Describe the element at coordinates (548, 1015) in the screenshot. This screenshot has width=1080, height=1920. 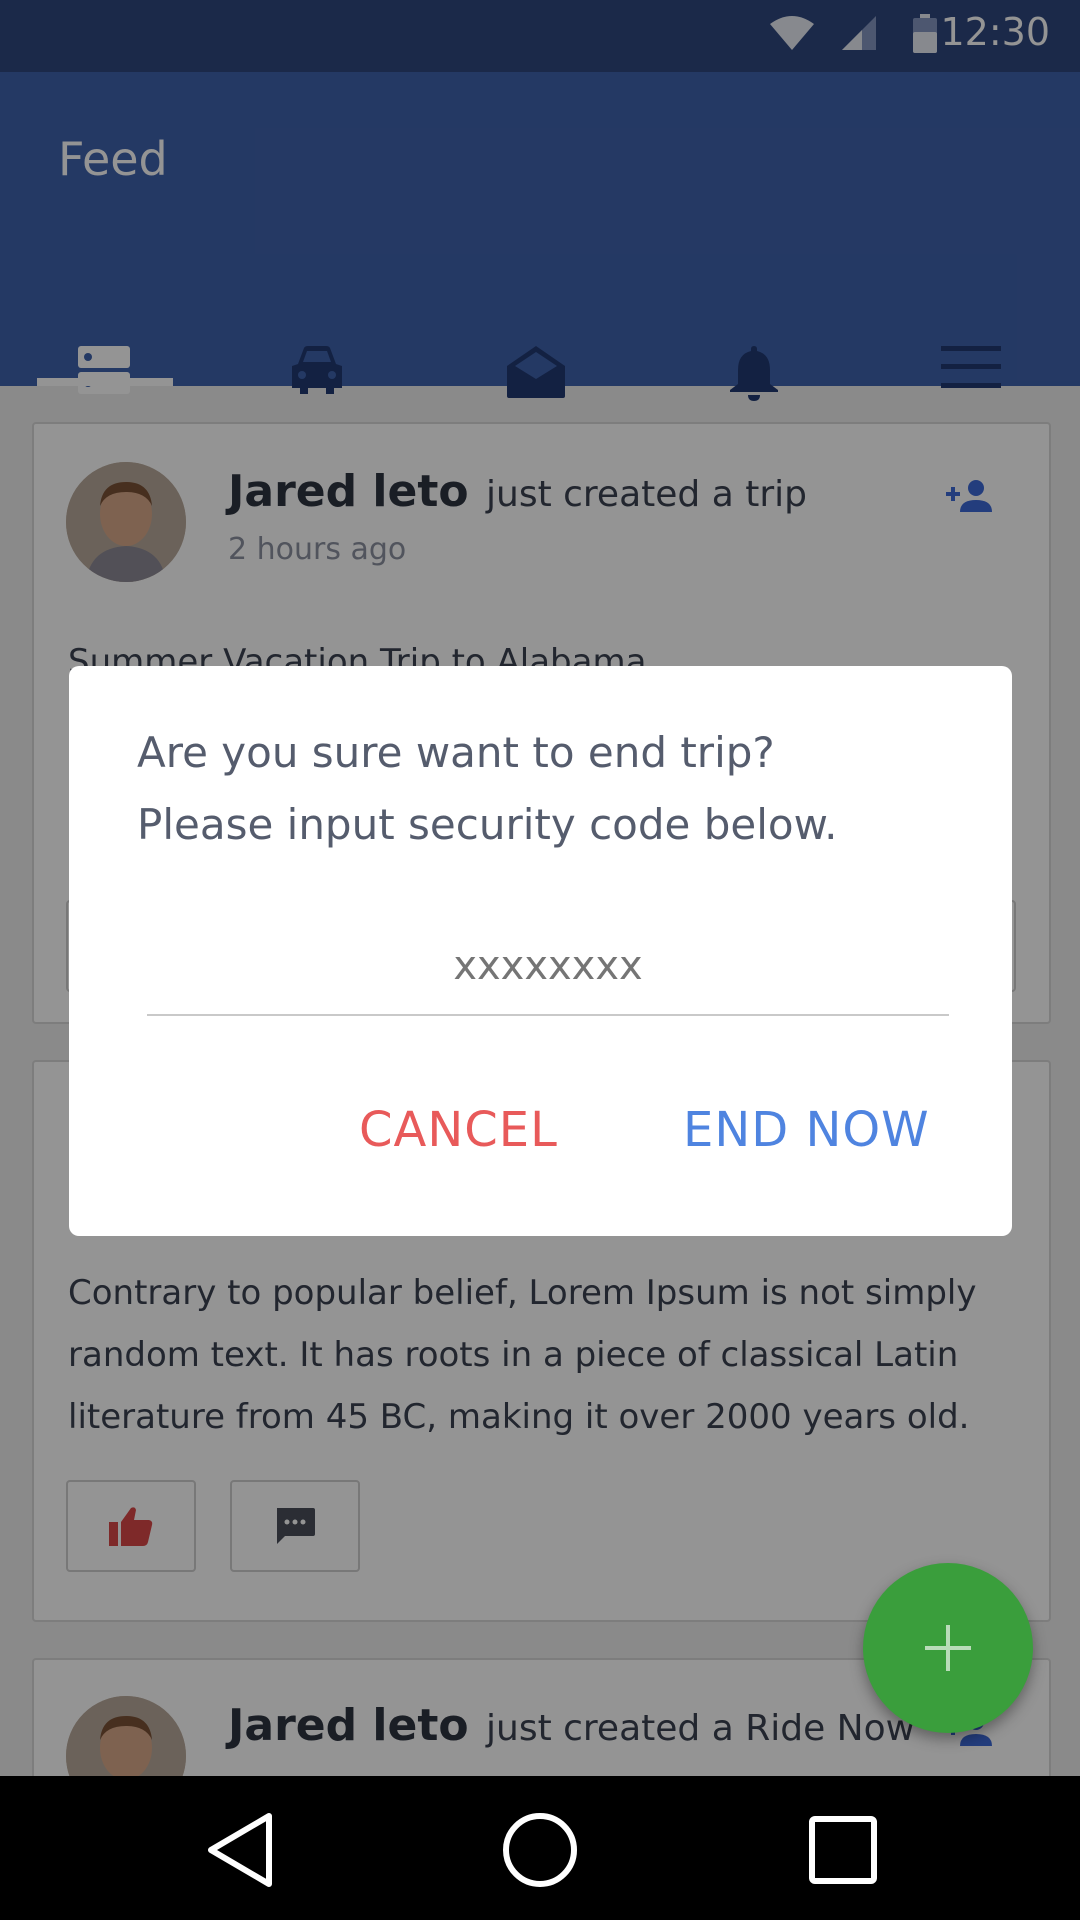
I see `input-underline` at that location.